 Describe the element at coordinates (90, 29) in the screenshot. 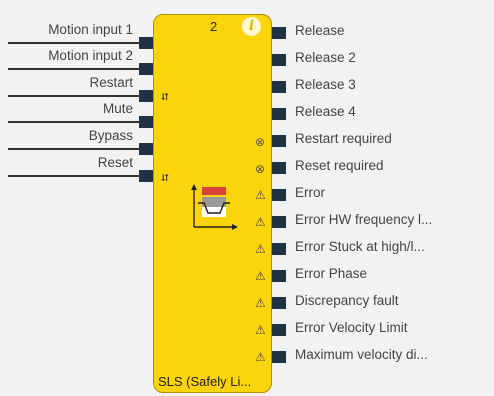

I see `input-label: Motion input 1` at that location.